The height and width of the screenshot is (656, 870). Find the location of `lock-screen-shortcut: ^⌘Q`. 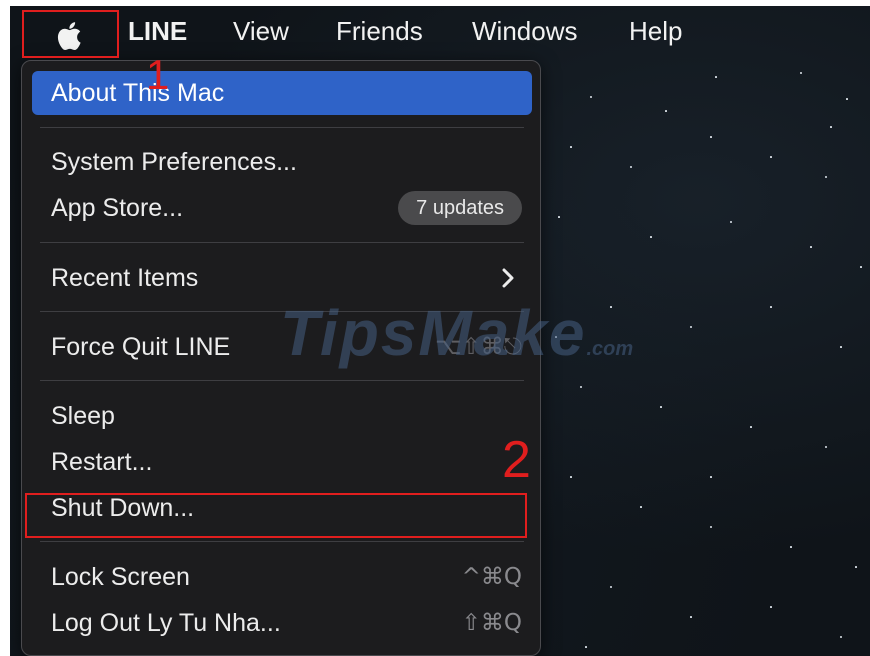

lock-screen-shortcut: ^⌘Q is located at coordinates (491, 577).